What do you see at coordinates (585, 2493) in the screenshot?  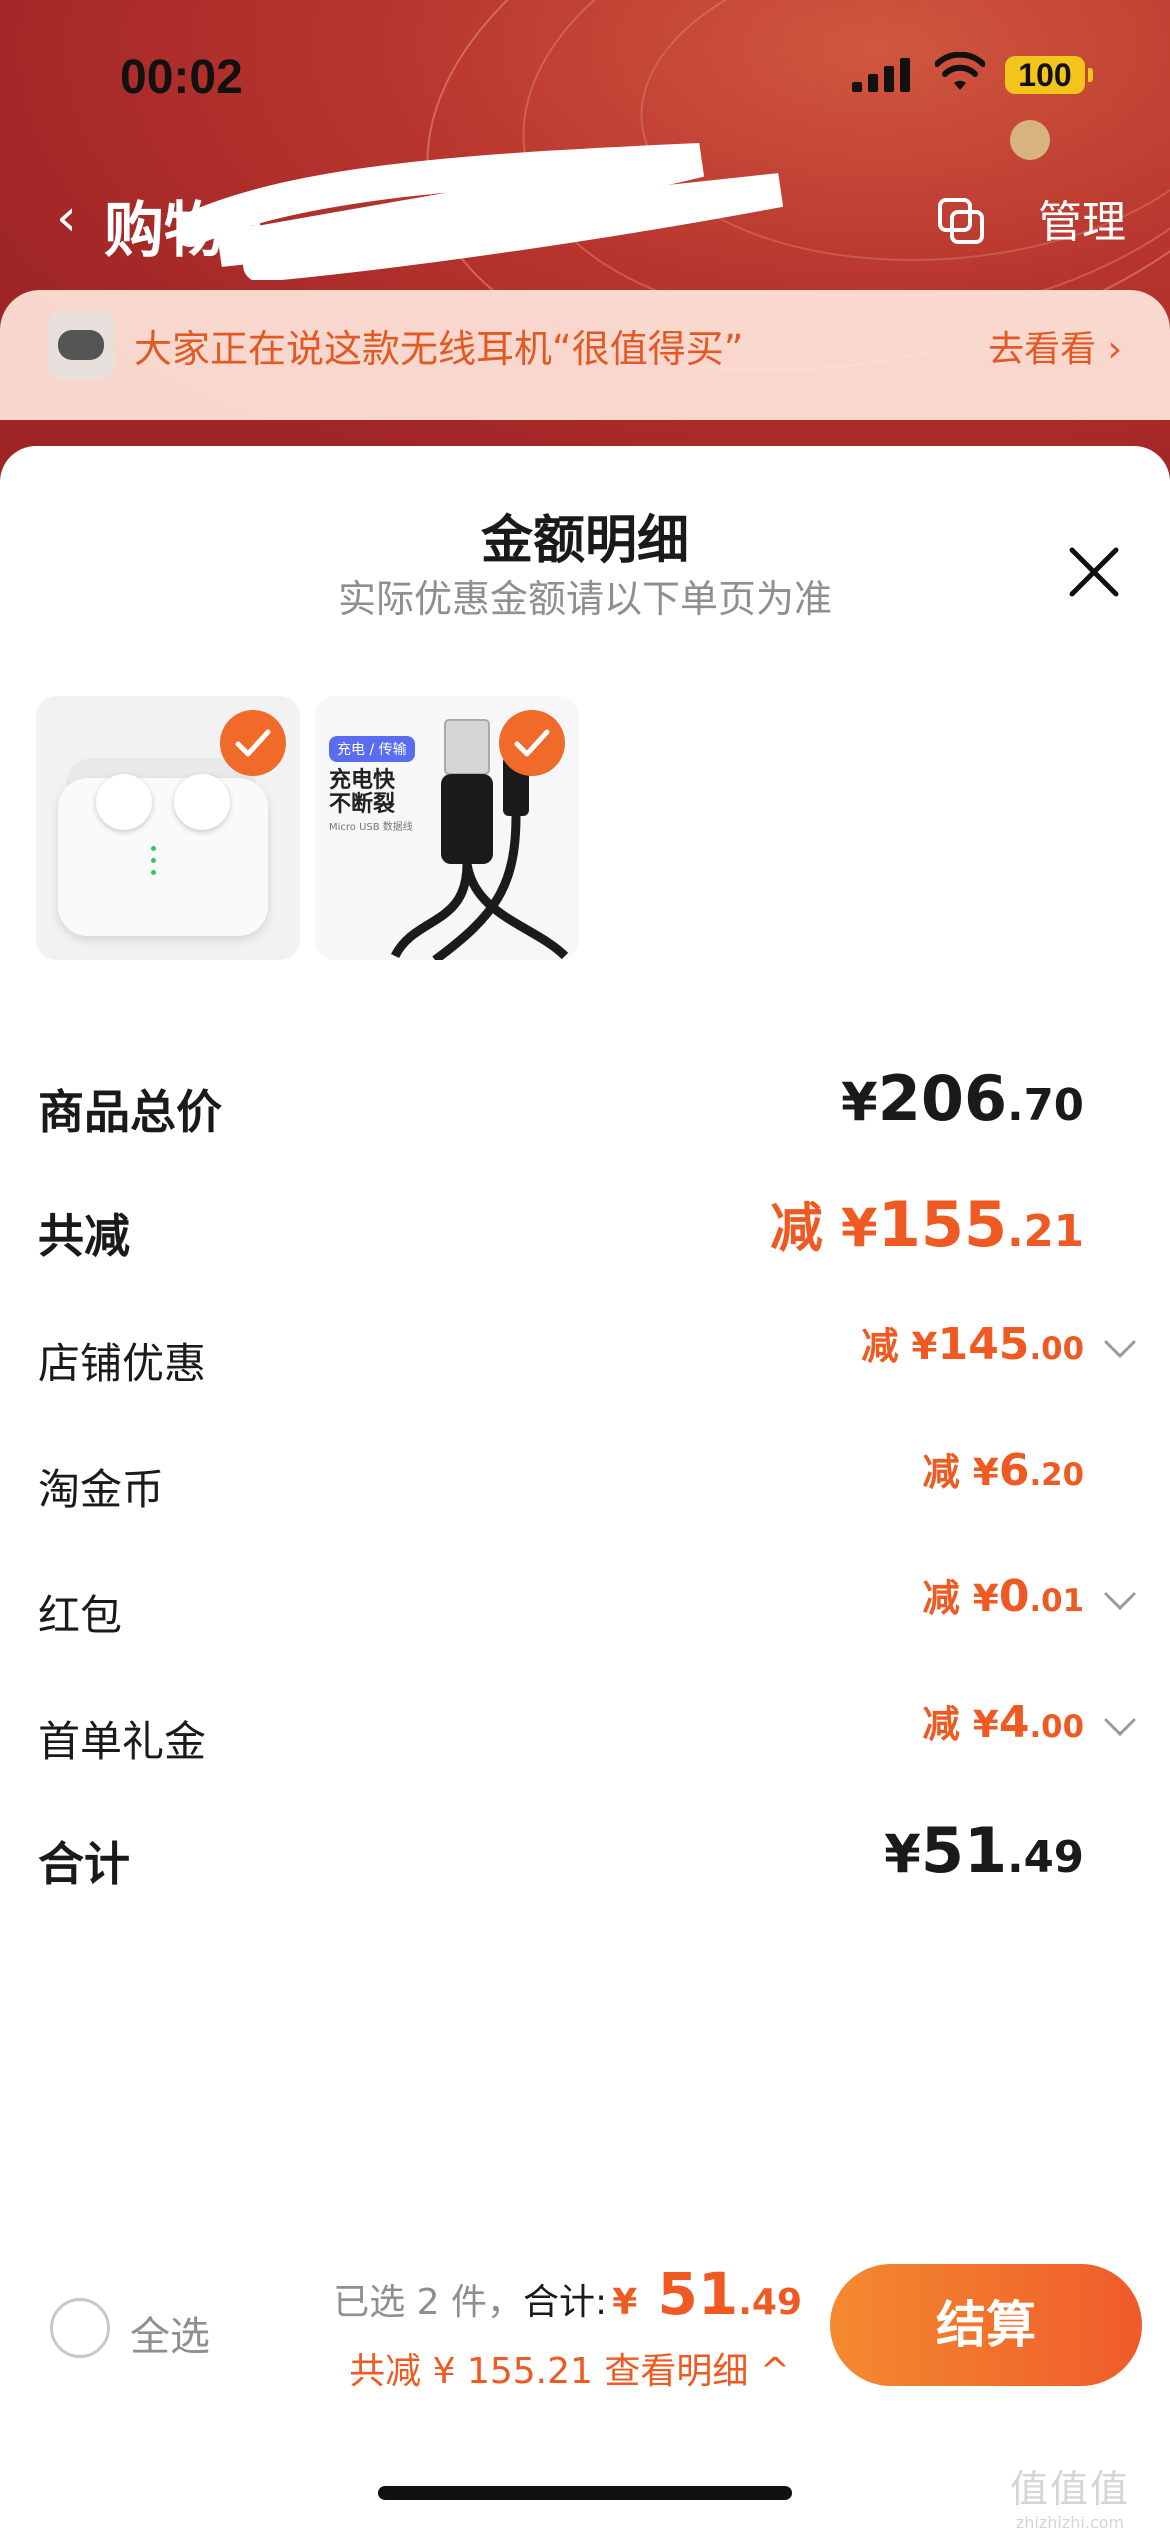 I see `home-indicator` at bounding box center [585, 2493].